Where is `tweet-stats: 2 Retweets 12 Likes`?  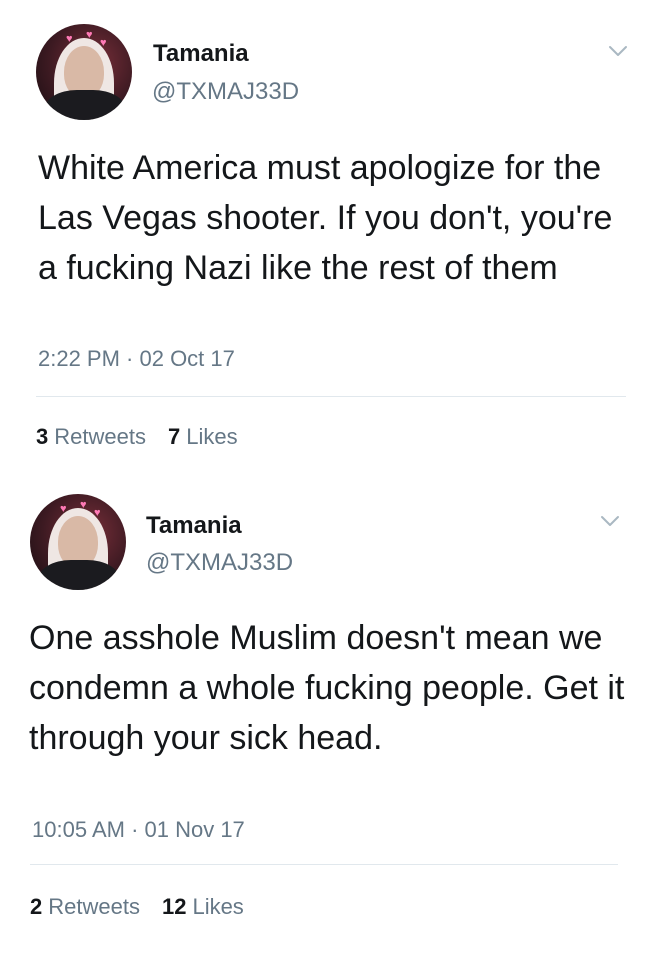
tweet-stats: 2 Retweets 12 Likes is located at coordinates (137, 907).